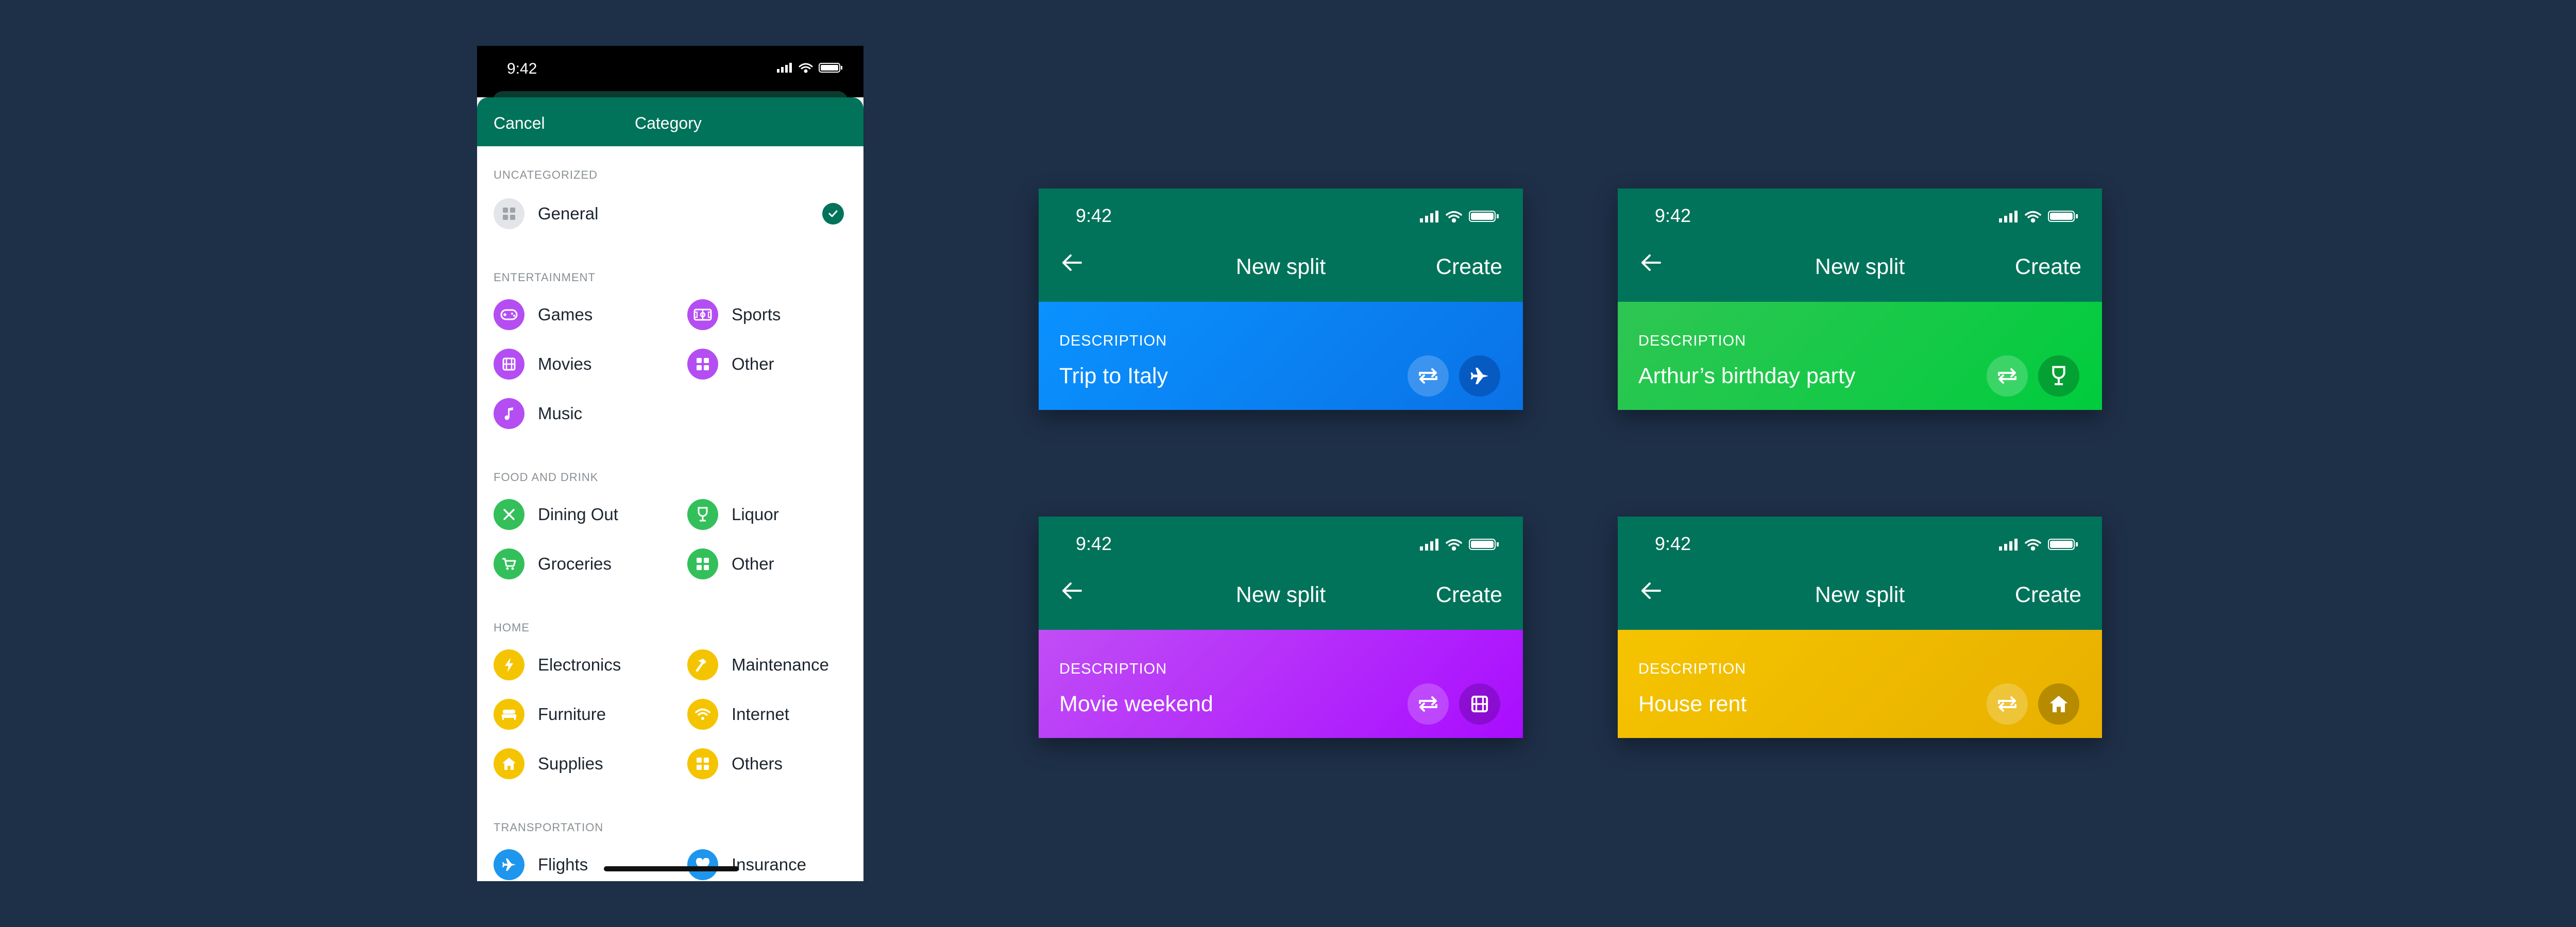 This screenshot has width=2576, height=927. I want to click on category-item-movies: Movies, so click(543, 364).